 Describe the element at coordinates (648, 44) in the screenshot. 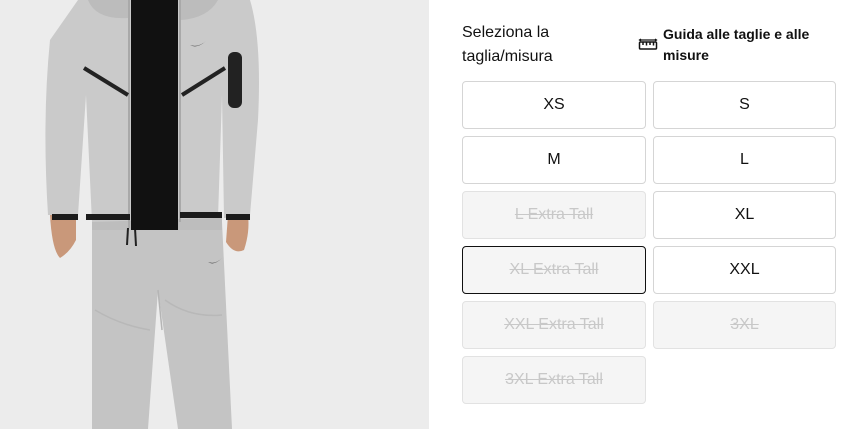

I see `ruler-icon` at that location.